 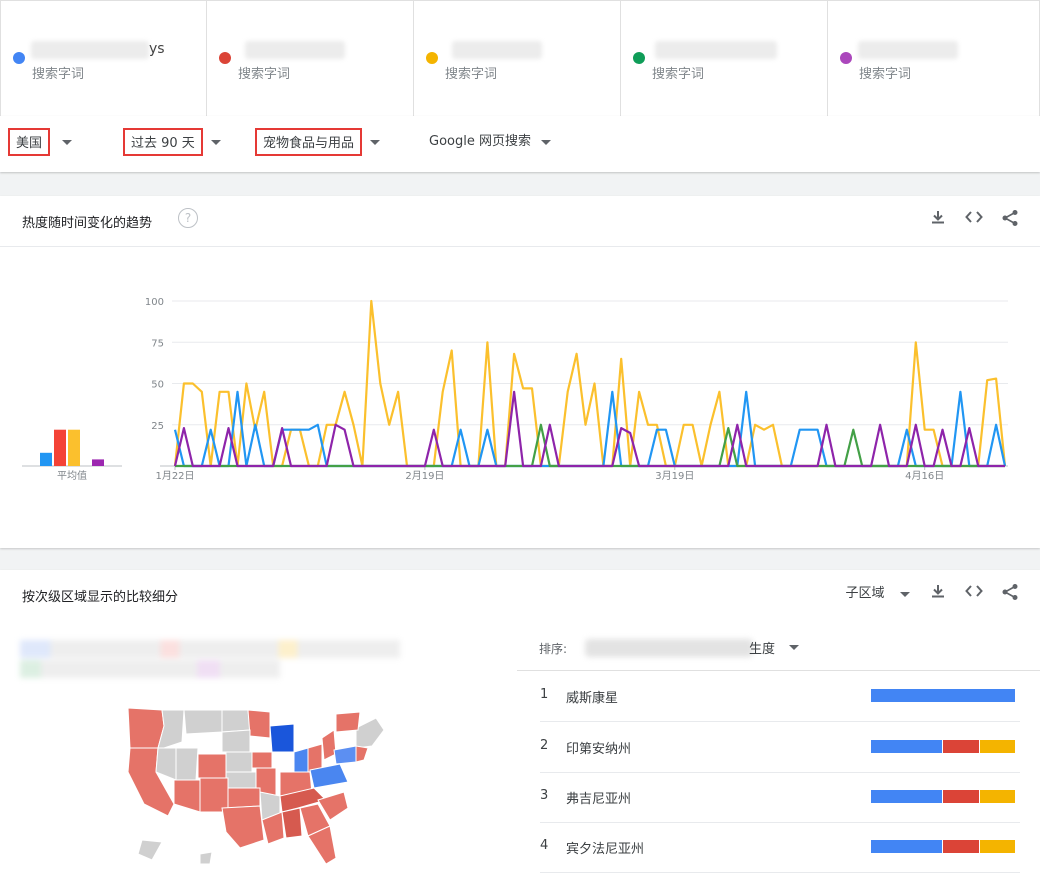 What do you see at coordinates (780, 696) in the screenshot?
I see `region-row: 1 威斯康星` at bounding box center [780, 696].